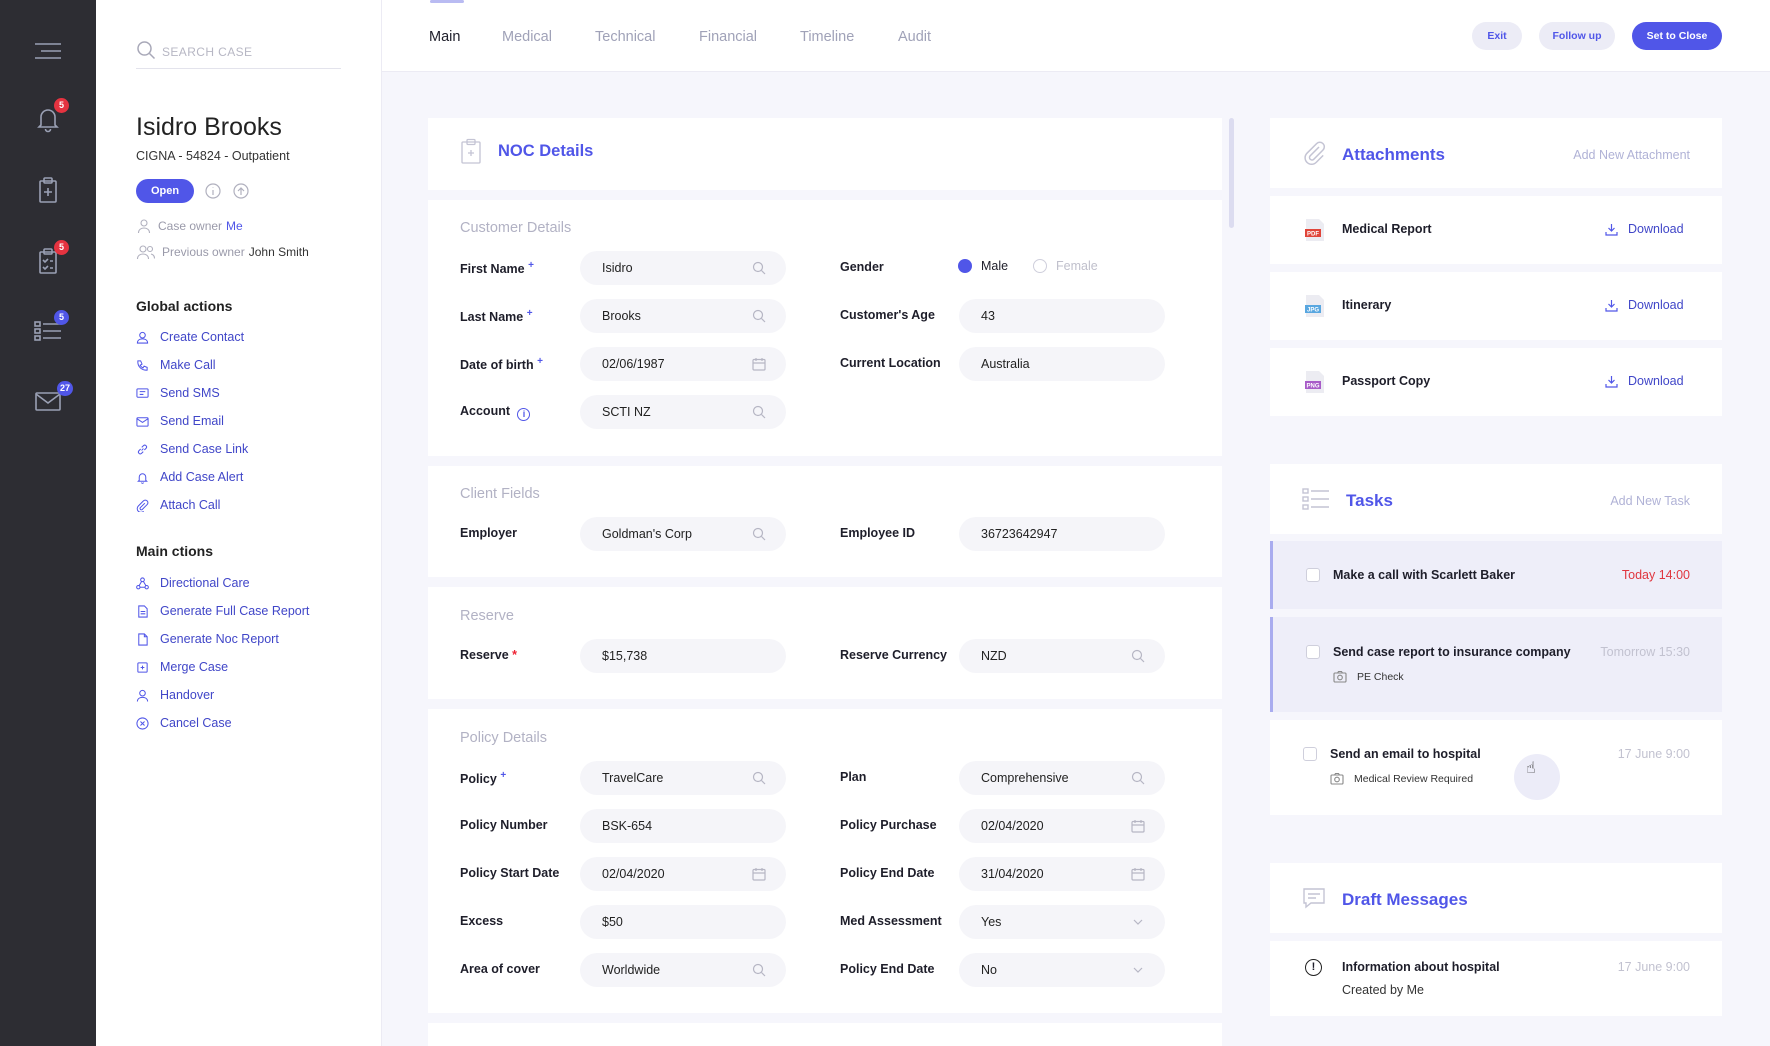 This screenshot has height=1046, width=1770. What do you see at coordinates (178, 505) in the screenshot?
I see `attach-call-action: Attach Call` at bounding box center [178, 505].